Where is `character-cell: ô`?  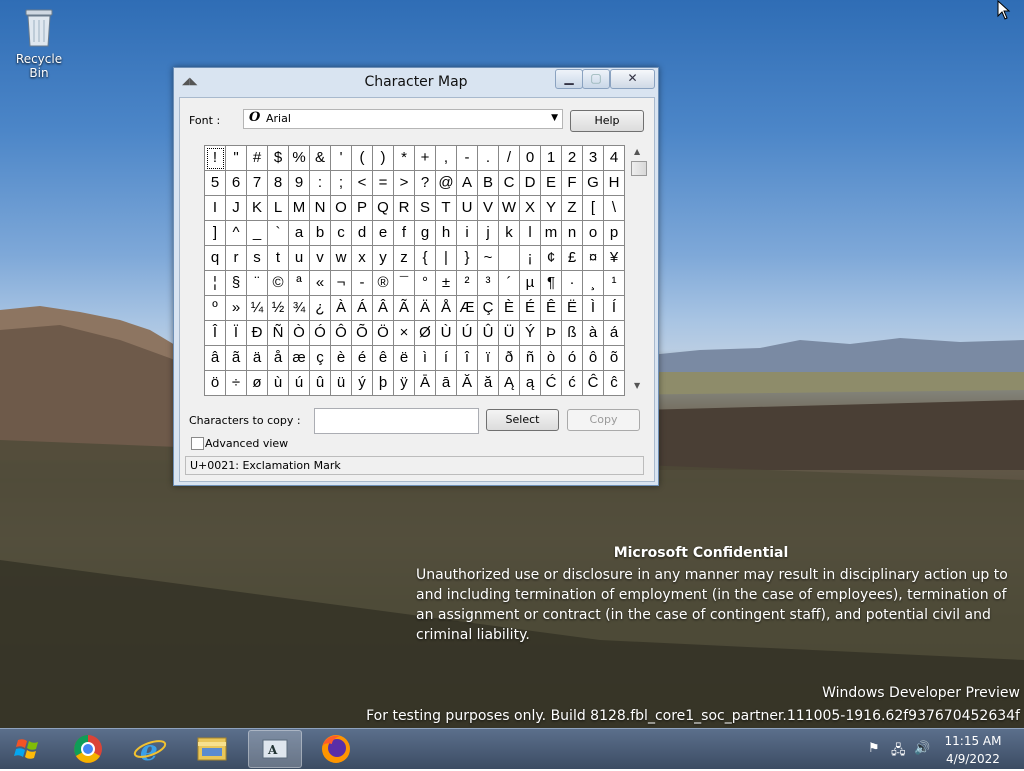 character-cell: ô is located at coordinates (593, 358).